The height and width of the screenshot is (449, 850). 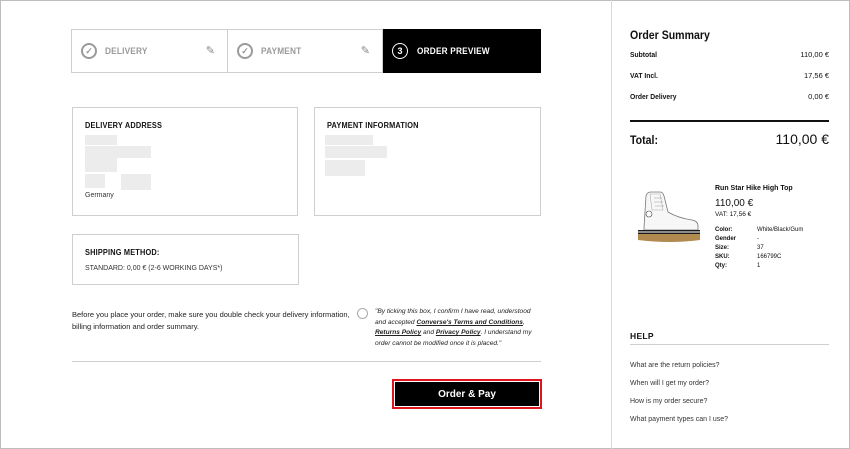 I want to click on payment-information-title: PAYMENT INFORMATION, so click(x=373, y=125).